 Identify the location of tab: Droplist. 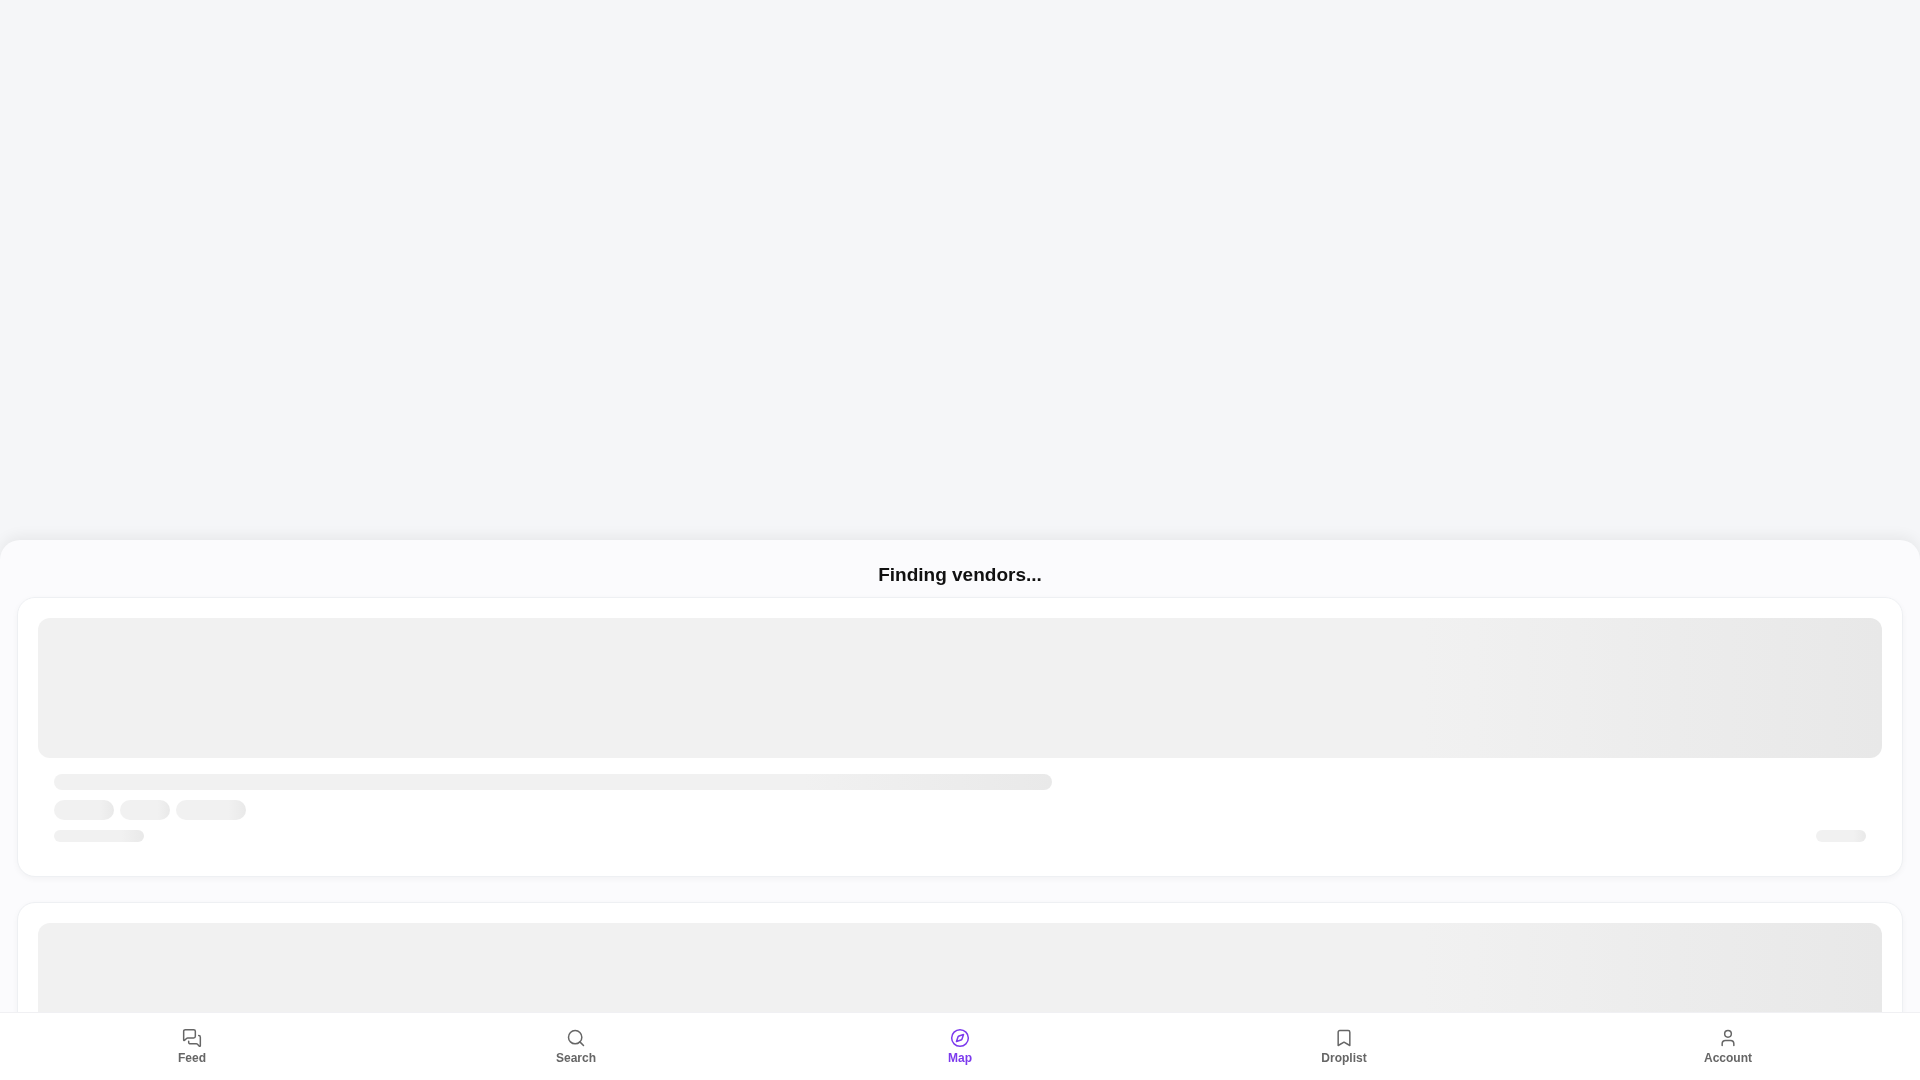
(1344, 1046).